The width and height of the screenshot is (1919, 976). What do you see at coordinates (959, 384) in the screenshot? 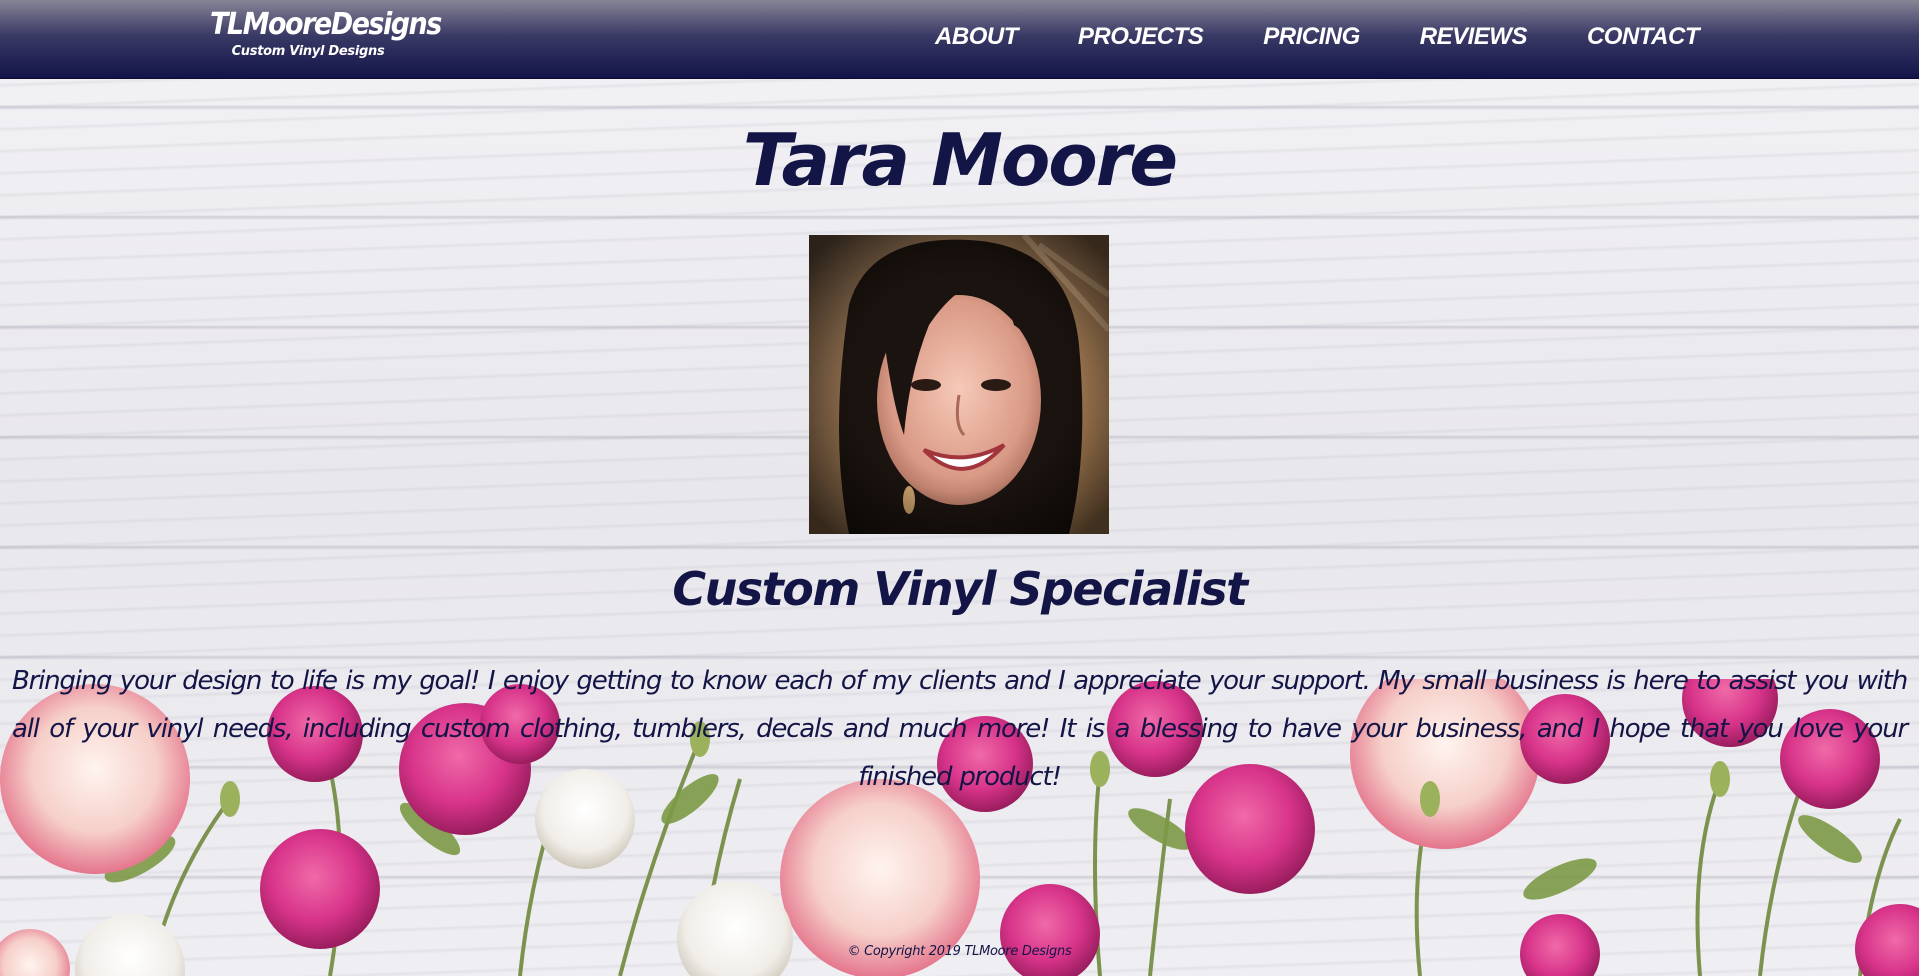
I see `portrait-photo` at bounding box center [959, 384].